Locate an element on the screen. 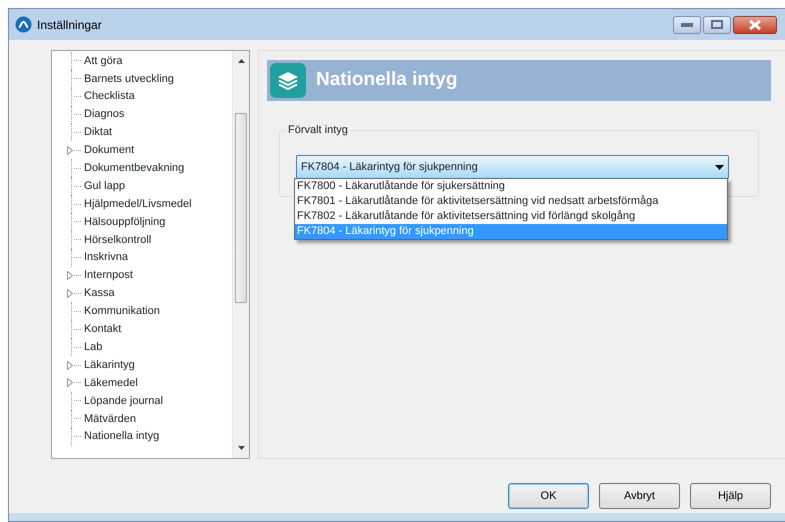 The width and height of the screenshot is (785, 522). tree-item: Kontakt is located at coordinates (102, 329).